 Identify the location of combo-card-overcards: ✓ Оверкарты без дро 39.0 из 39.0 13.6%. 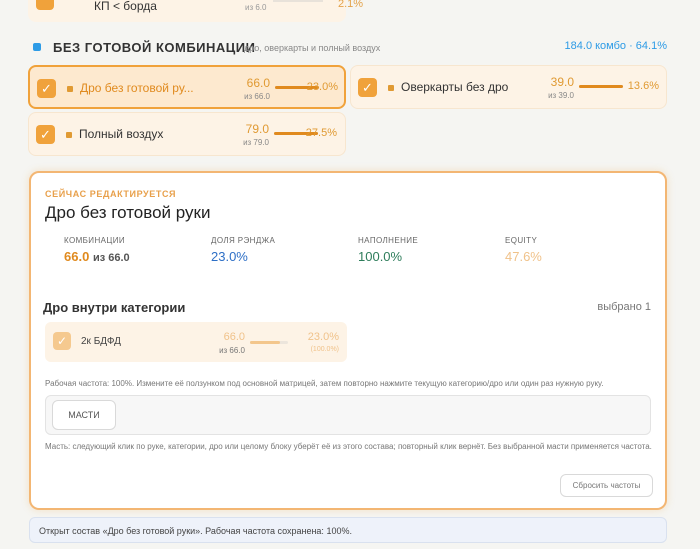
(508, 87).